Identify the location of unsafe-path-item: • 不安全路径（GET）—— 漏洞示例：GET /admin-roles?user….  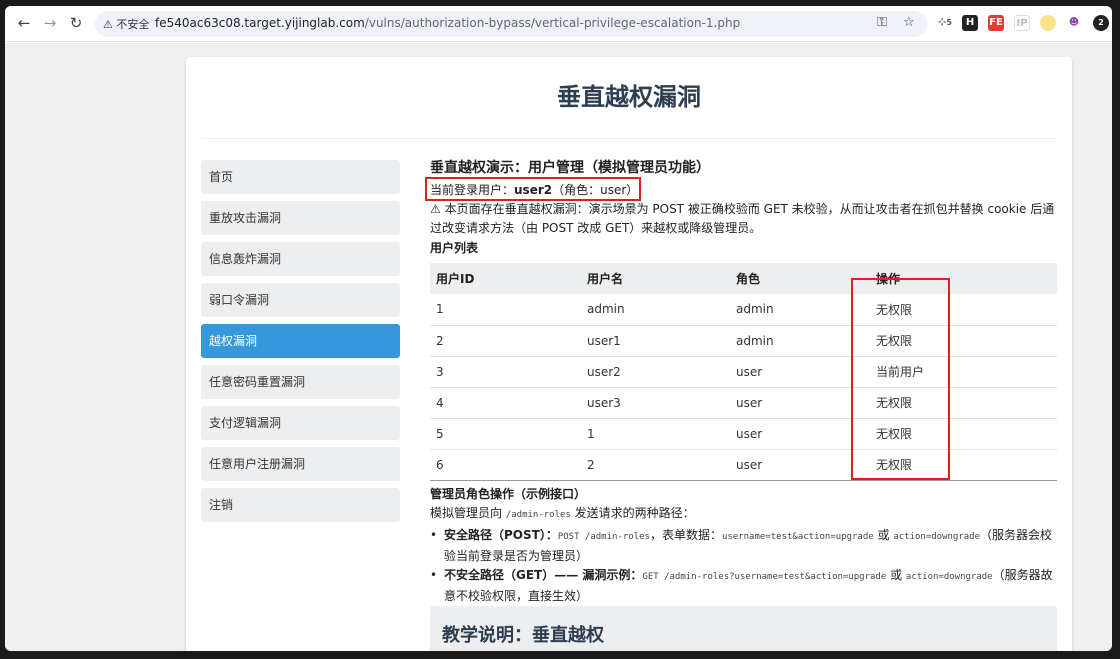
(741, 585).